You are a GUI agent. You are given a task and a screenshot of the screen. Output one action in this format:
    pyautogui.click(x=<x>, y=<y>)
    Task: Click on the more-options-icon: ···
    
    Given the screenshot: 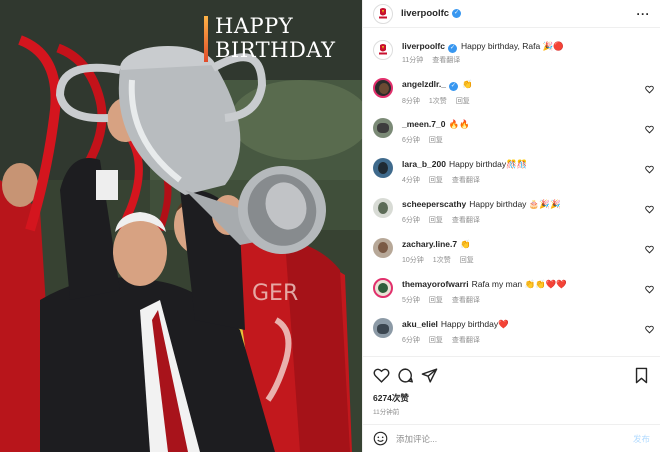 What is the action you would take?
    pyautogui.click(x=644, y=14)
    